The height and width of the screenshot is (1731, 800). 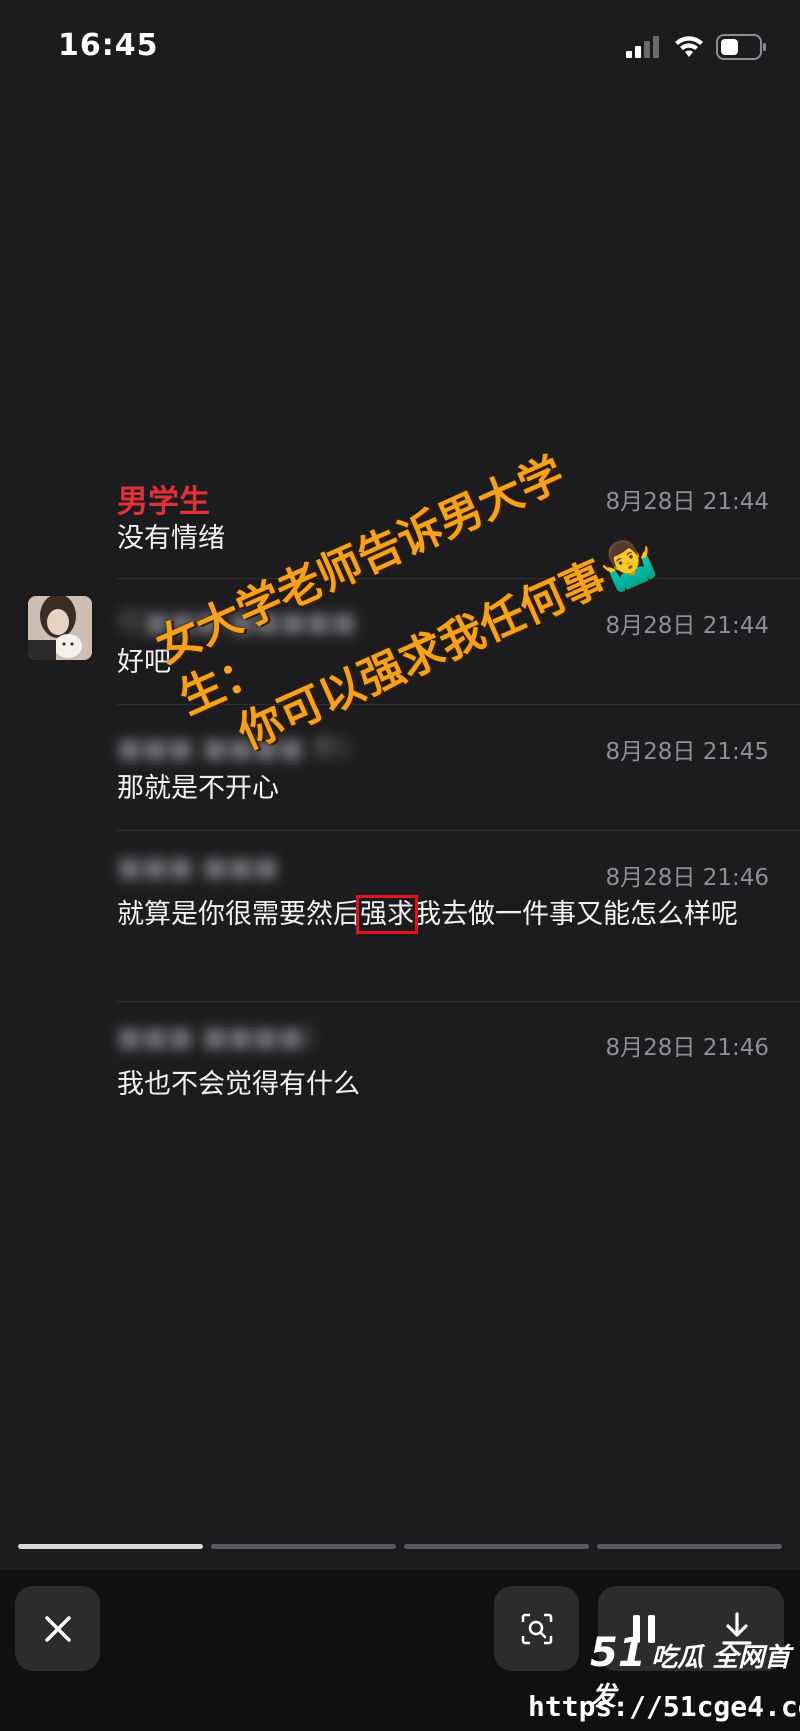 I want to click on story-progress, so click(x=400, y=1546).